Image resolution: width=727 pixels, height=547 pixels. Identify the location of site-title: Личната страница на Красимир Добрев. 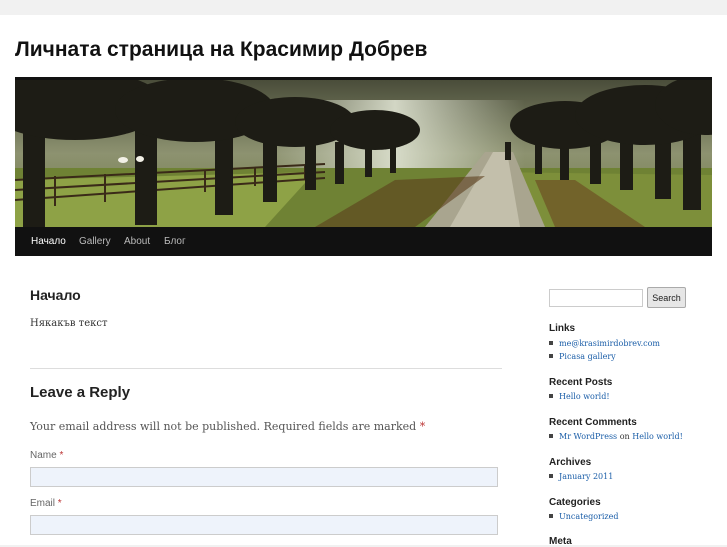
(221, 50).